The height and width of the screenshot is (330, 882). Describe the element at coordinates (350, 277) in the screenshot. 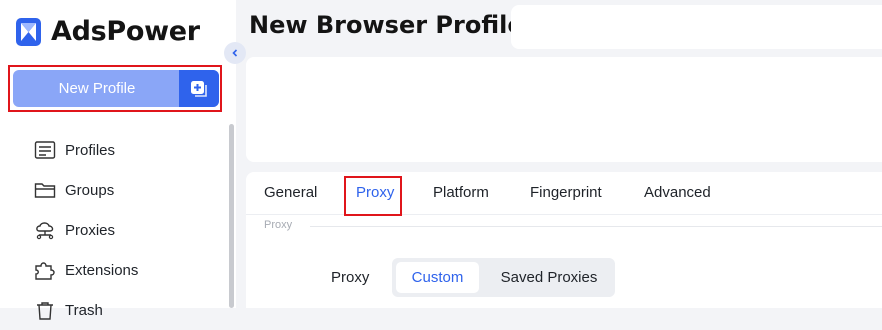

I see `proxy-field-label: Proxy` at that location.